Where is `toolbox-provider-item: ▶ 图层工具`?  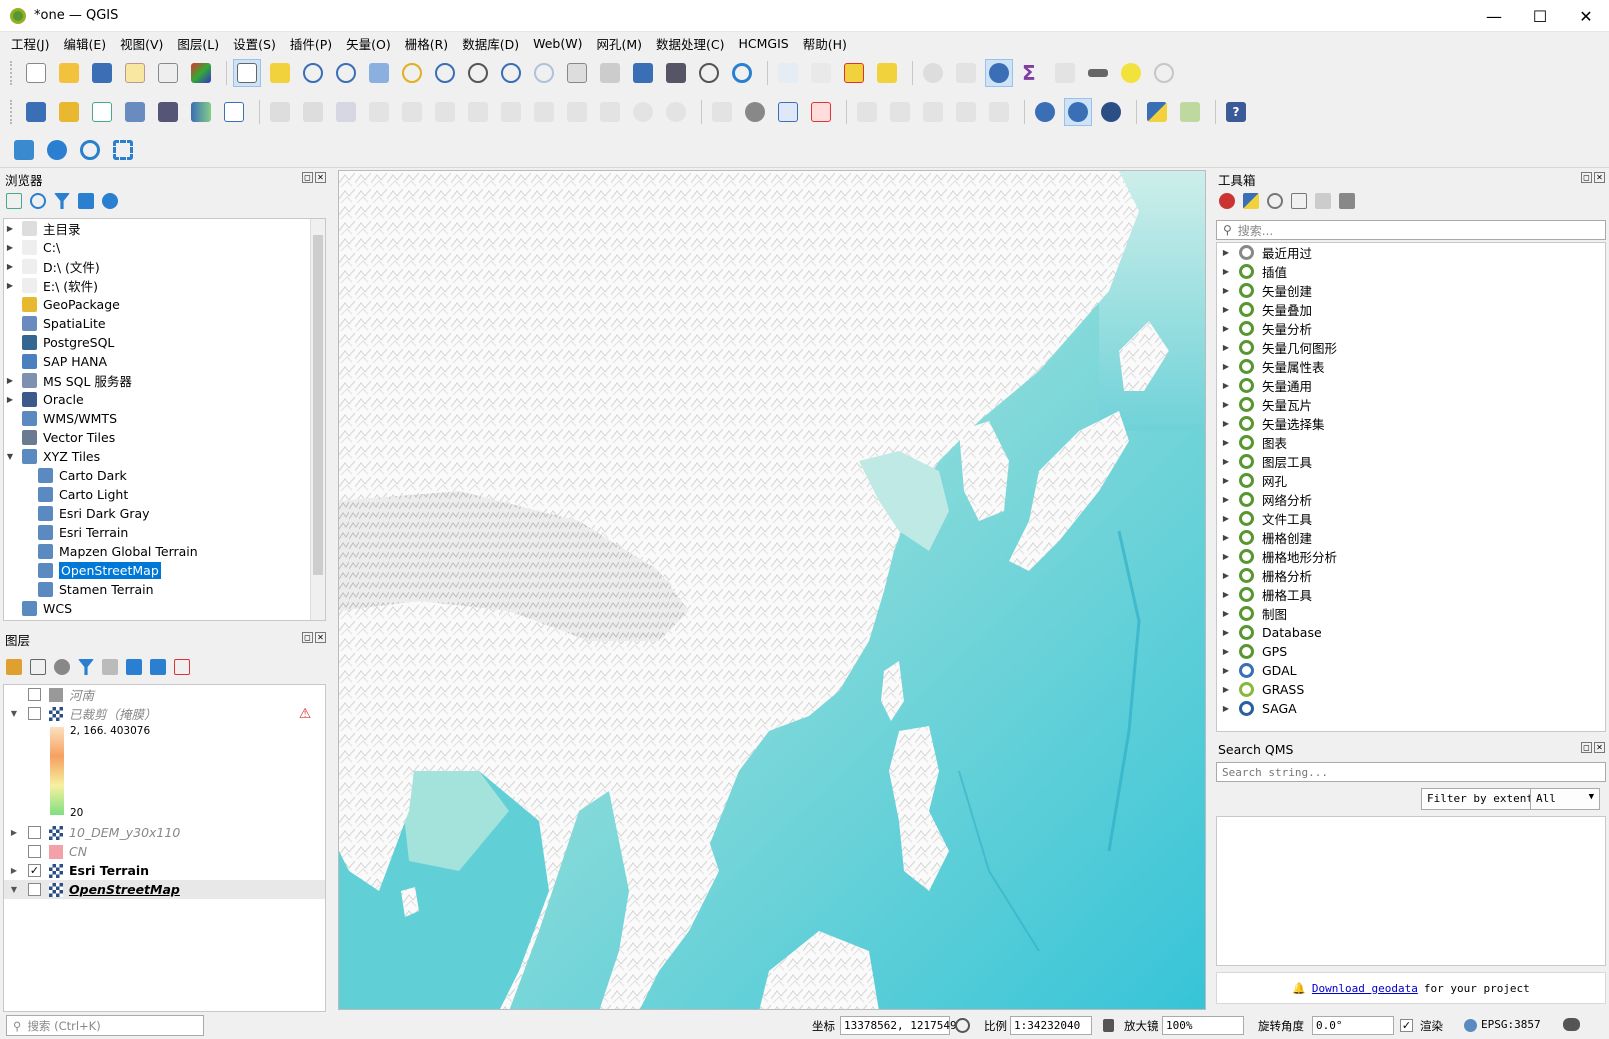 toolbox-provider-item: ▶ 图层工具 is located at coordinates (1411, 461).